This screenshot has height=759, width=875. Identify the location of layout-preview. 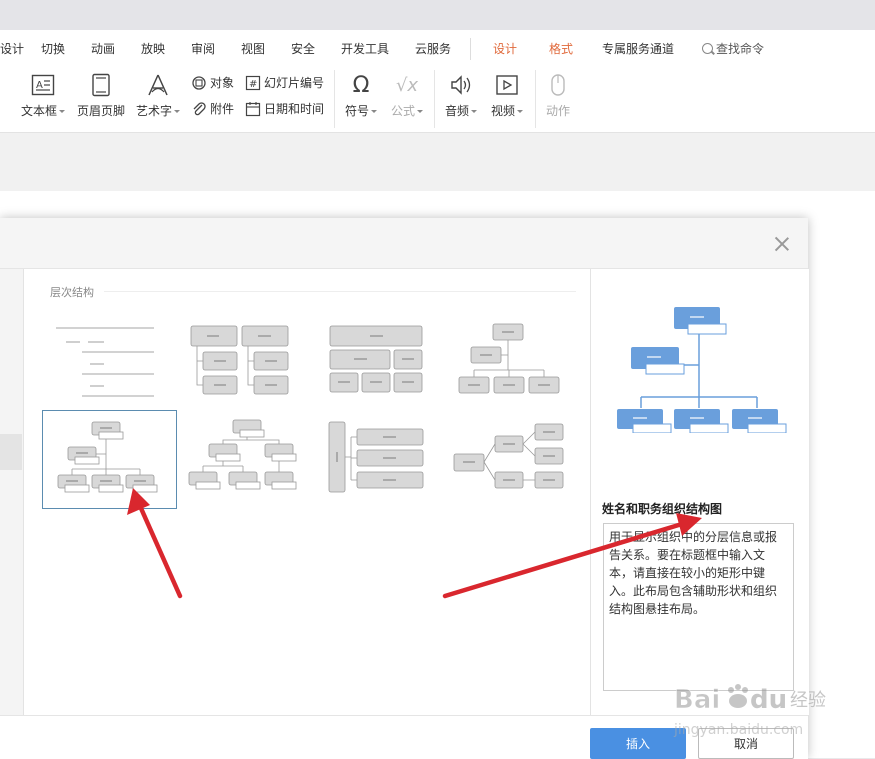
(702, 370).